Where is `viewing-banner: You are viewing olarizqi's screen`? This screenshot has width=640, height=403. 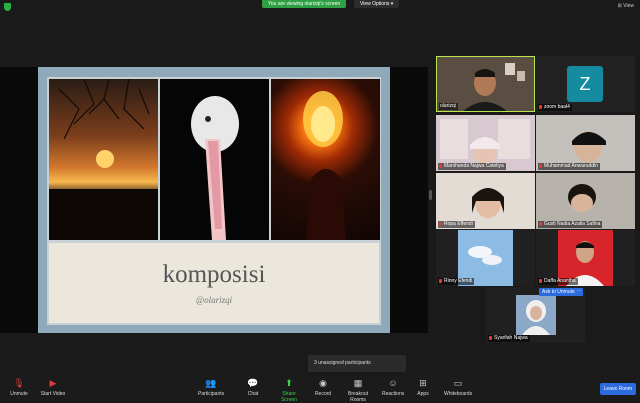
viewing-banner: You are viewing olarizqi's screen is located at coordinates (304, 4).